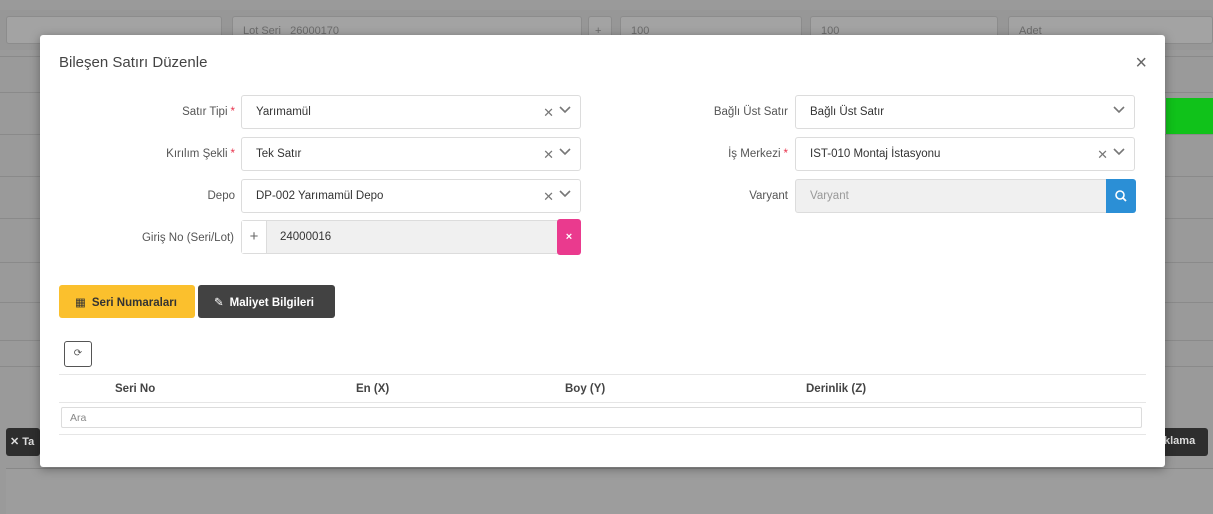 This screenshot has height=514, width=1213. Describe the element at coordinates (372, 389) in the screenshot. I see `column-header-width: En (X)` at that location.